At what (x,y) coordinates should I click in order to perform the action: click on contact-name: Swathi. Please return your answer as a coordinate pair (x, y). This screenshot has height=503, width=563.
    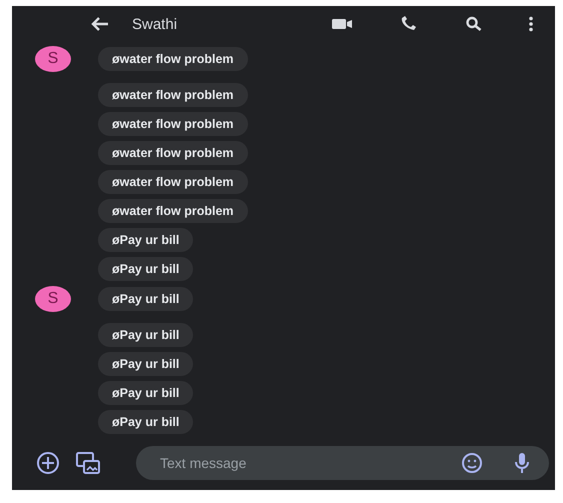
    Looking at the image, I should click on (155, 24).